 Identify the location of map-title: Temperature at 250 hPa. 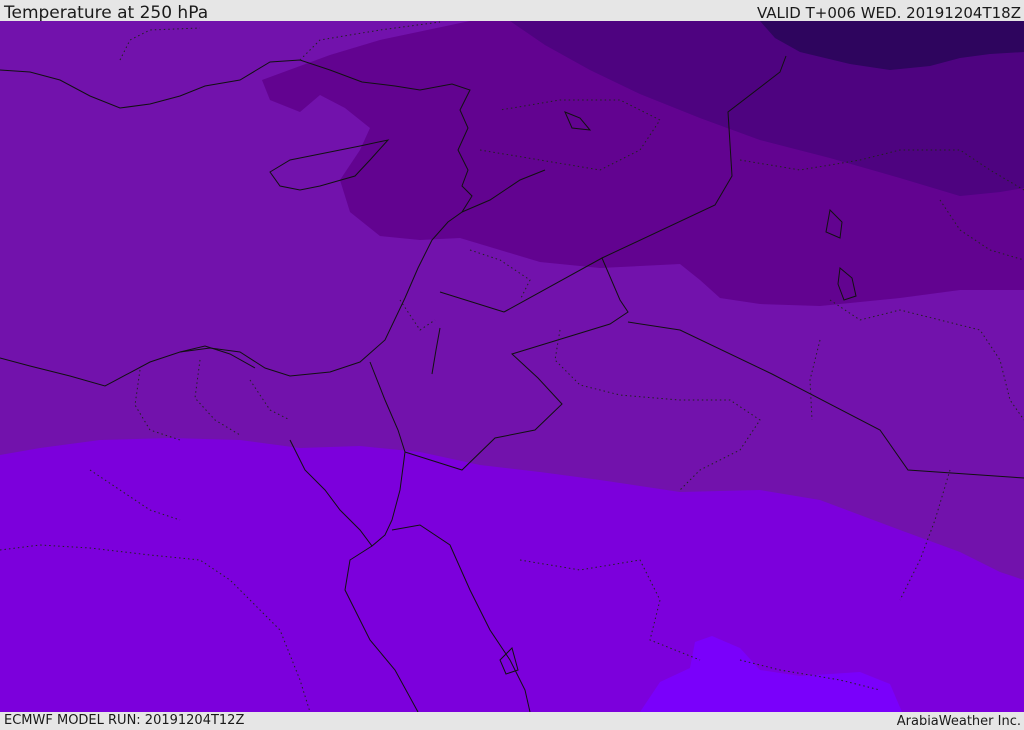
(106, 13).